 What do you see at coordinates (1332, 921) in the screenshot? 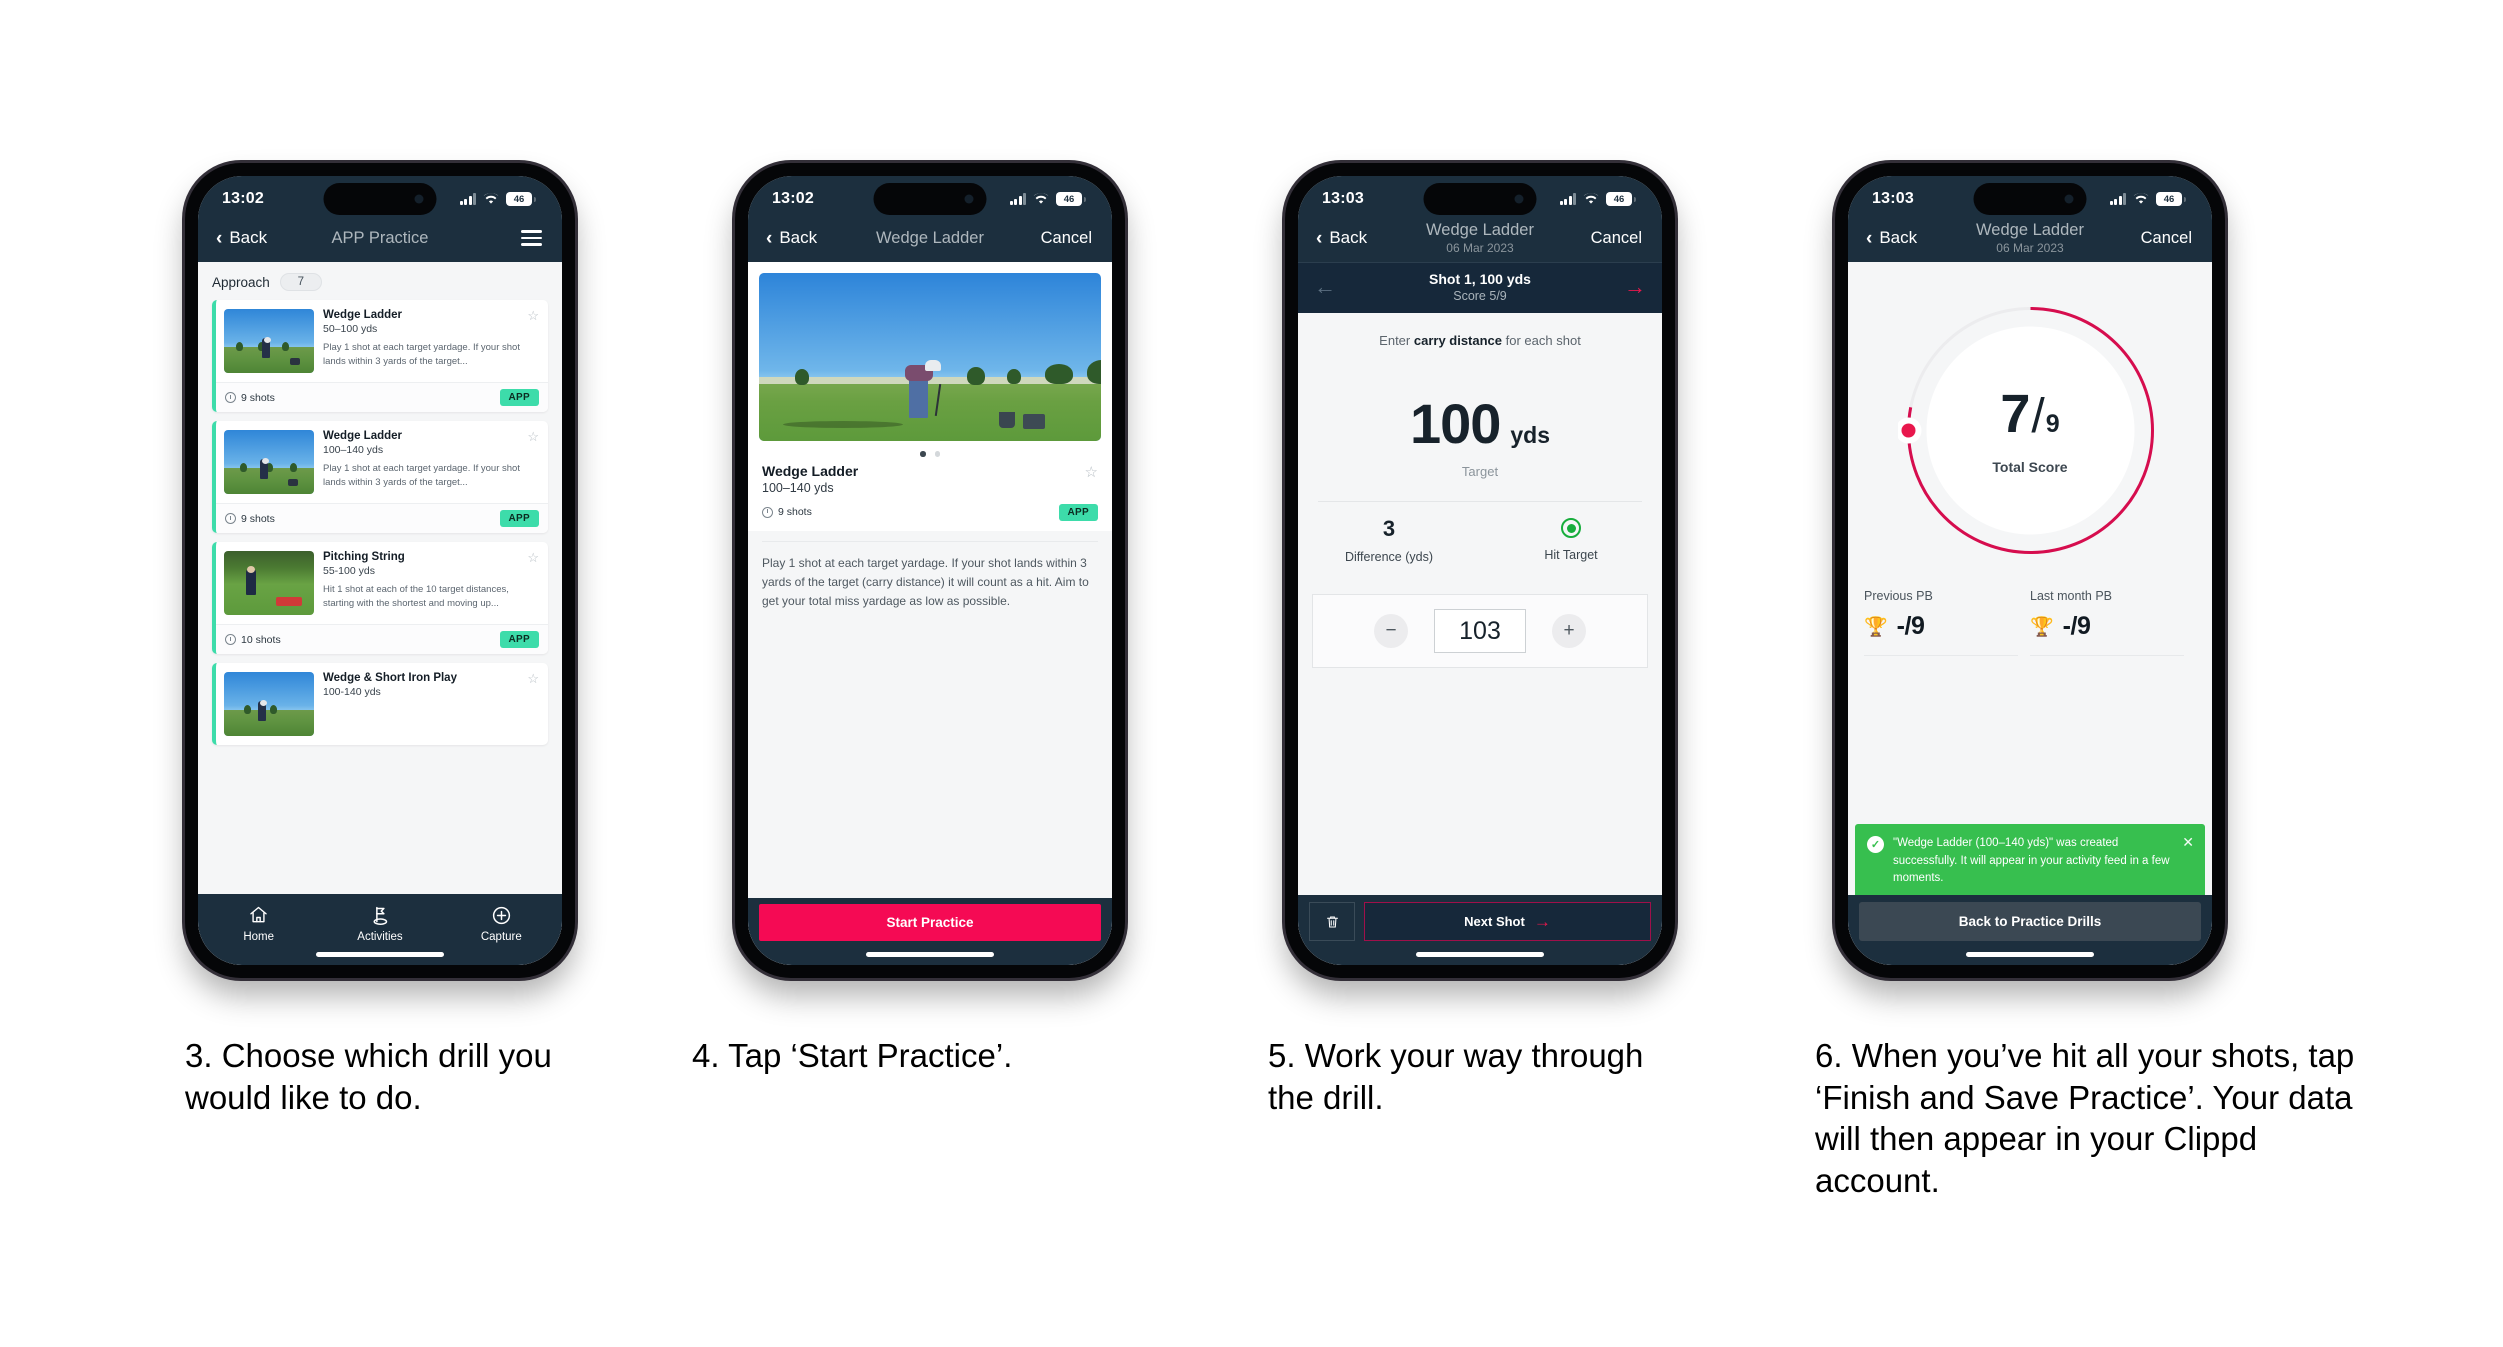
I see `trash-icon` at bounding box center [1332, 921].